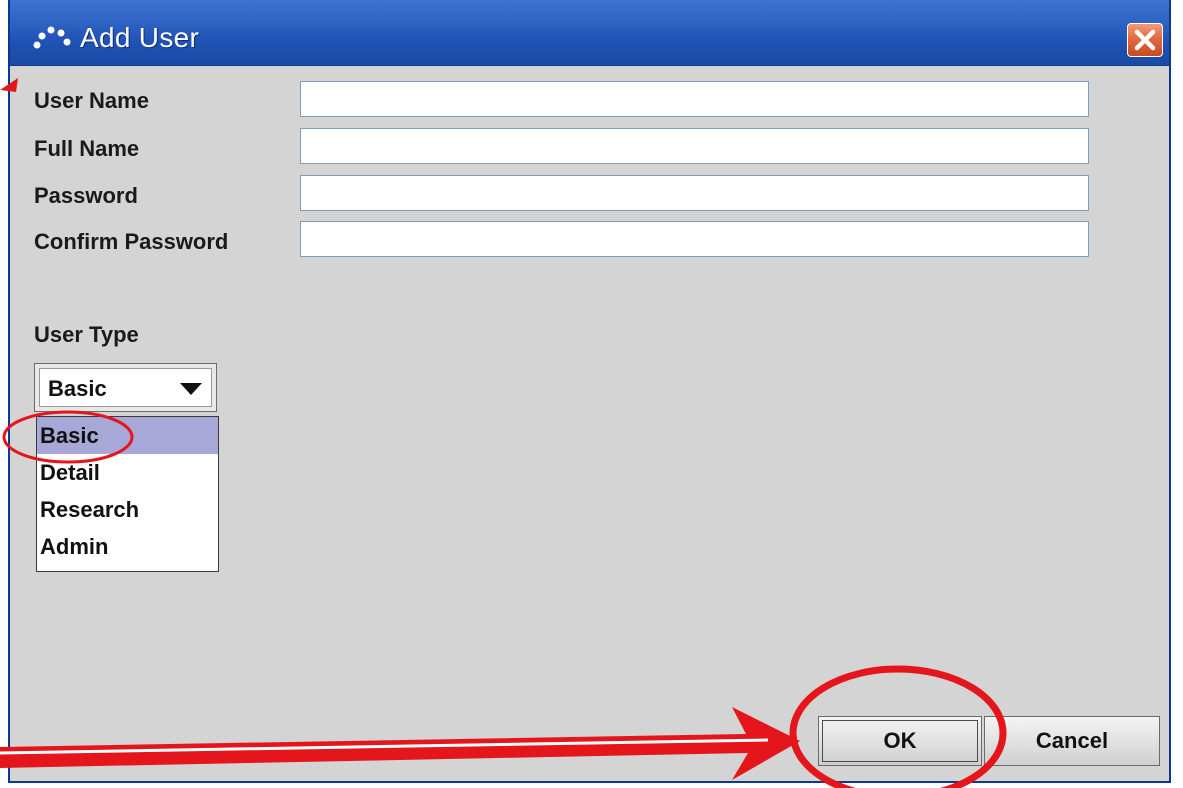 The width and height of the screenshot is (1183, 788). I want to click on password-label: Password, so click(86, 195).